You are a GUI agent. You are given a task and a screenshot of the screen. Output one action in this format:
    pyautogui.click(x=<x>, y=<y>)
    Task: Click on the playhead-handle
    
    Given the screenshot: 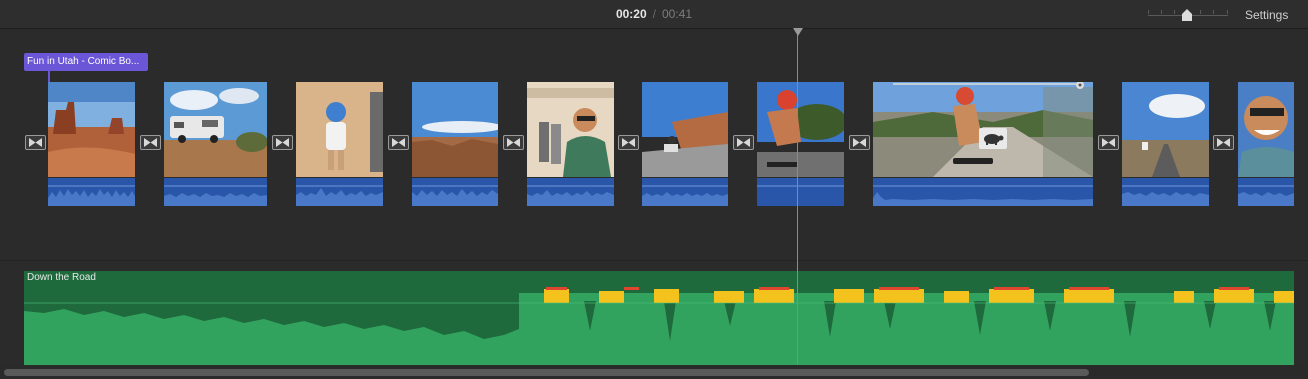 What is the action you would take?
    pyautogui.click(x=798, y=32)
    